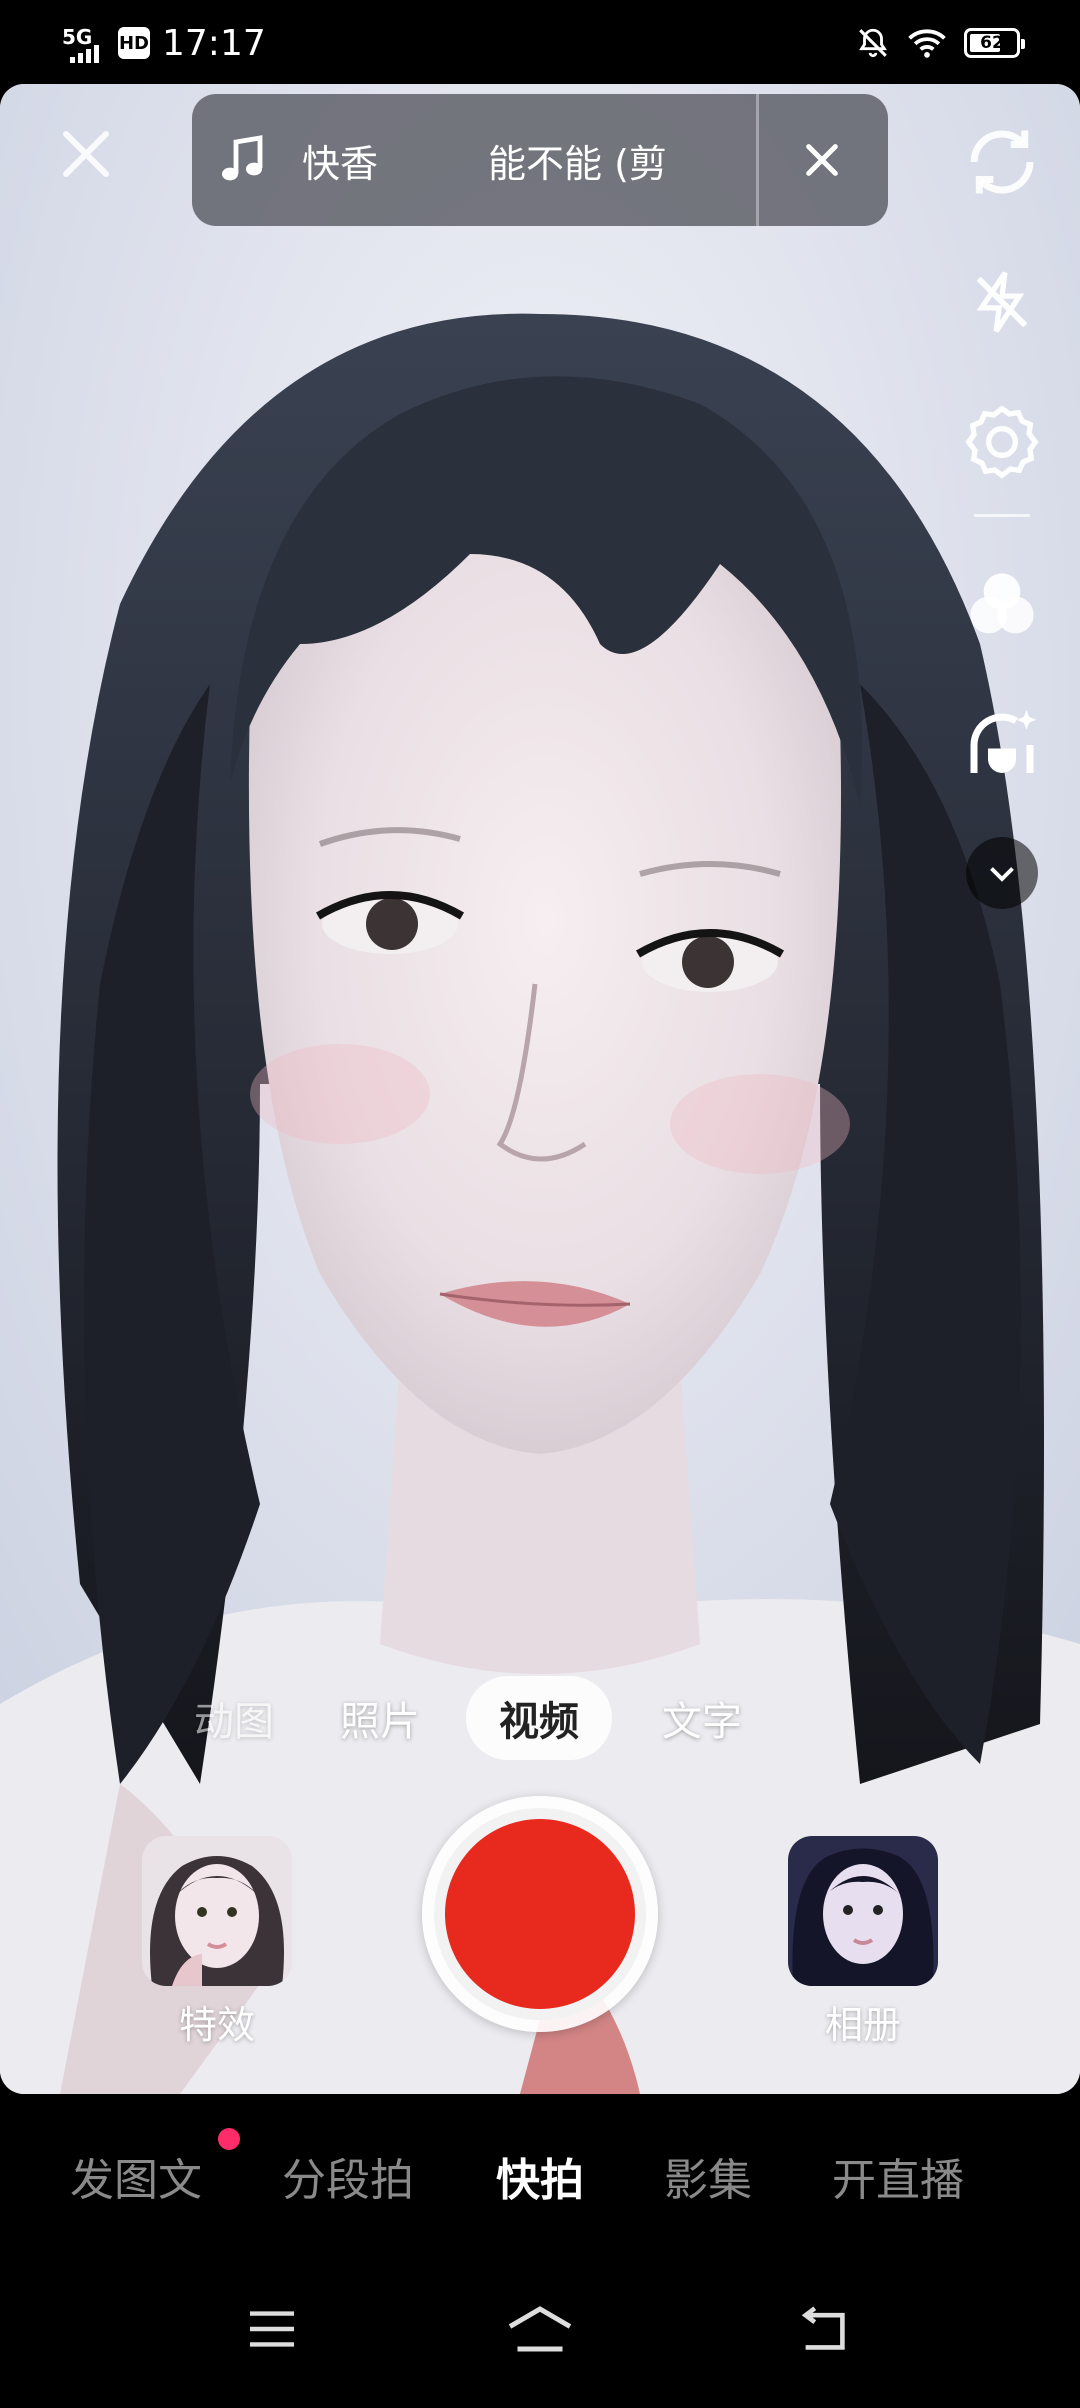 The image size is (1080, 2408). I want to click on tab-quick-shoot: 快拍, so click(540, 2176).